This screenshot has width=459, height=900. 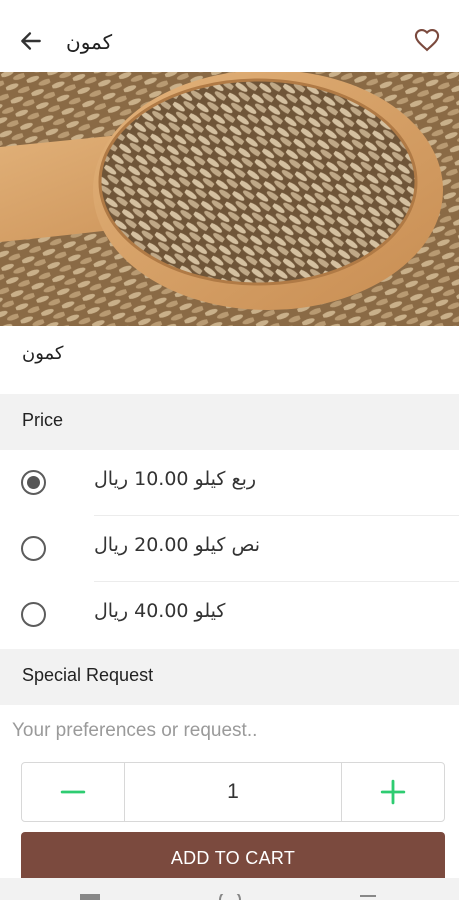 I want to click on radio-selected-dot, so click(x=33, y=482).